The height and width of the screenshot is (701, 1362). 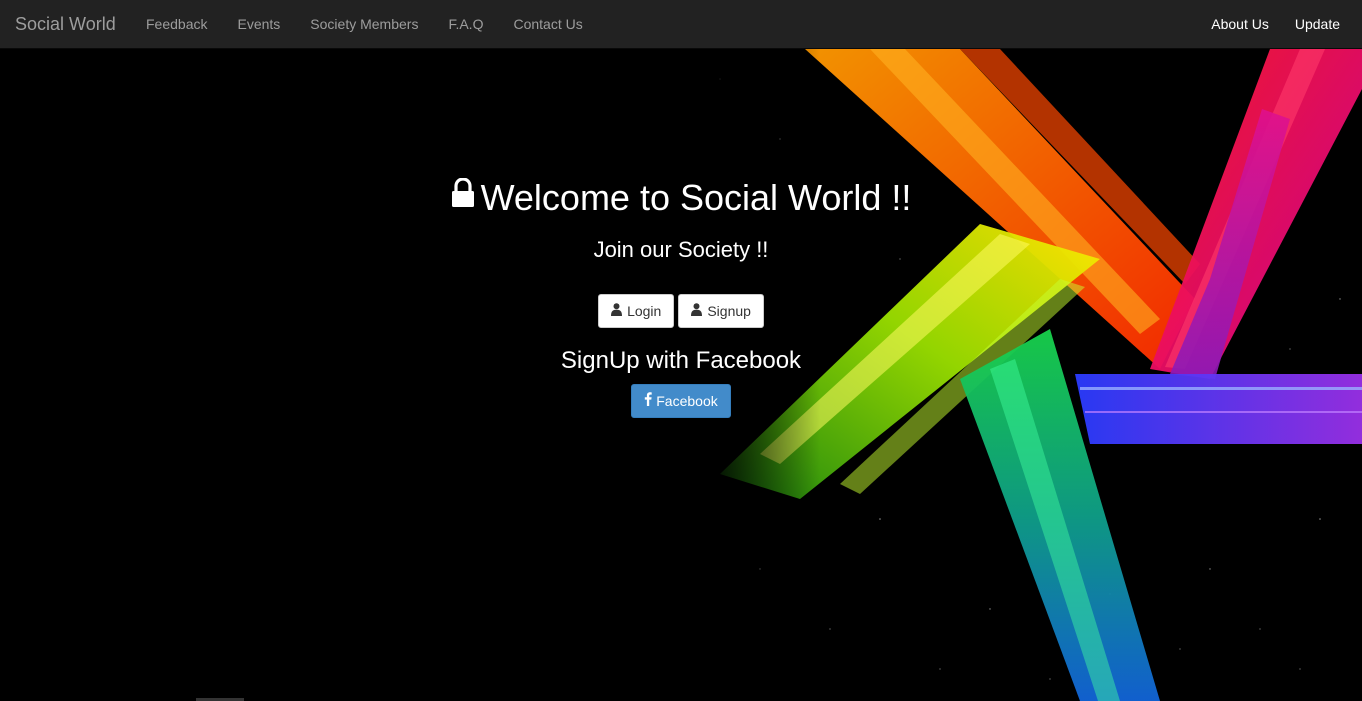 What do you see at coordinates (681, 360) in the screenshot?
I see `facebook-signup-heading: SignUp with Facebook` at bounding box center [681, 360].